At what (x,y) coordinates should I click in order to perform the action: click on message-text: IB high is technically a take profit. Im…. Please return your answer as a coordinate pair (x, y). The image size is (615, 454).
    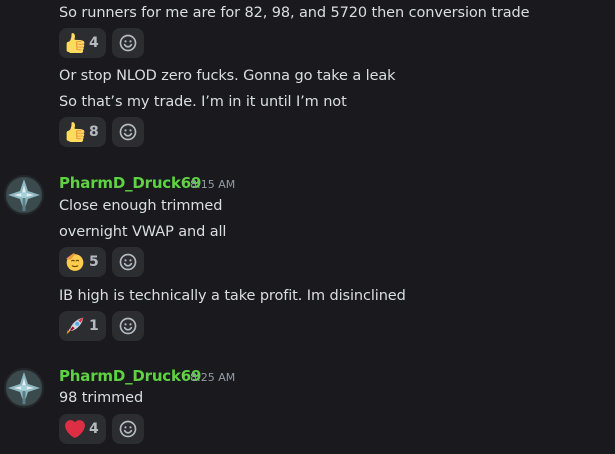
    Looking at the image, I should click on (232, 296).